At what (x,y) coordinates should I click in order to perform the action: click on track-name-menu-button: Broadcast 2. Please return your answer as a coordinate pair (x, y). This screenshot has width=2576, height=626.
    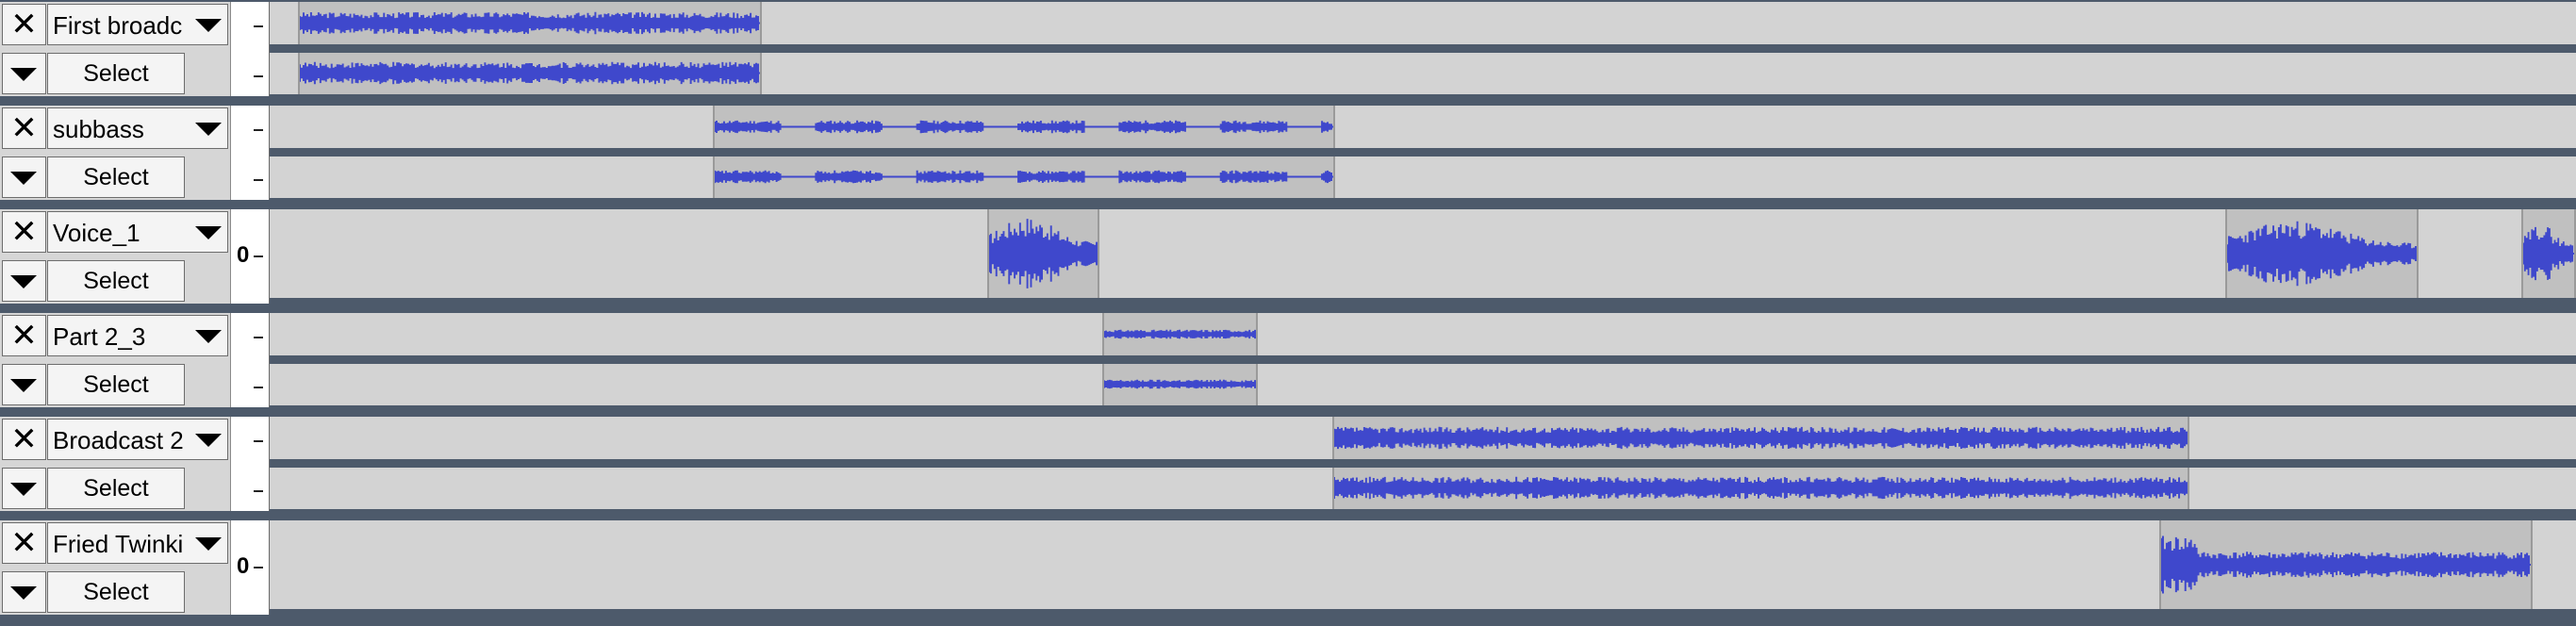
    Looking at the image, I should click on (137, 439).